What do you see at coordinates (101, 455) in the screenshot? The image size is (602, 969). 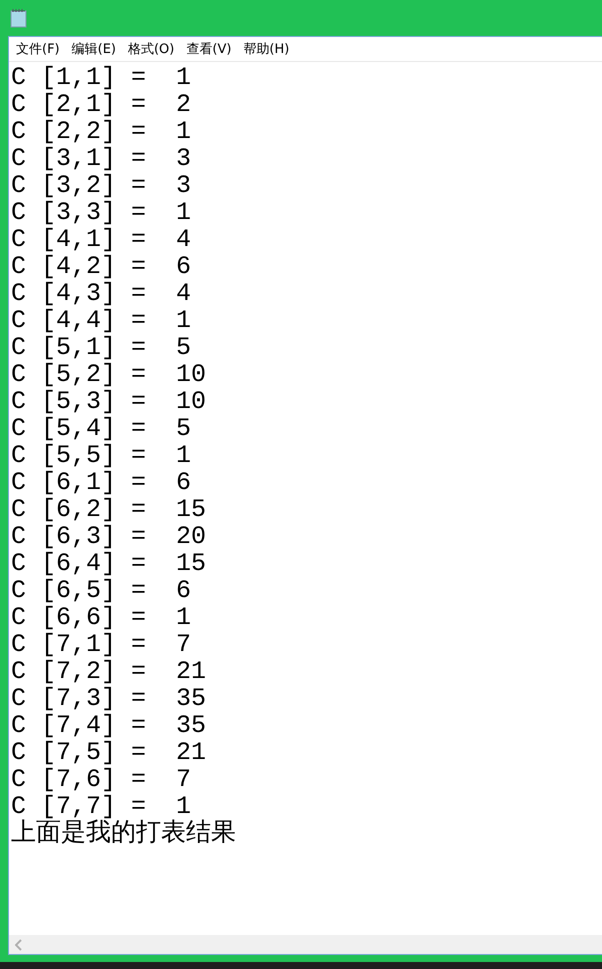 I see `text-line: C [5,5] = 1` at bounding box center [101, 455].